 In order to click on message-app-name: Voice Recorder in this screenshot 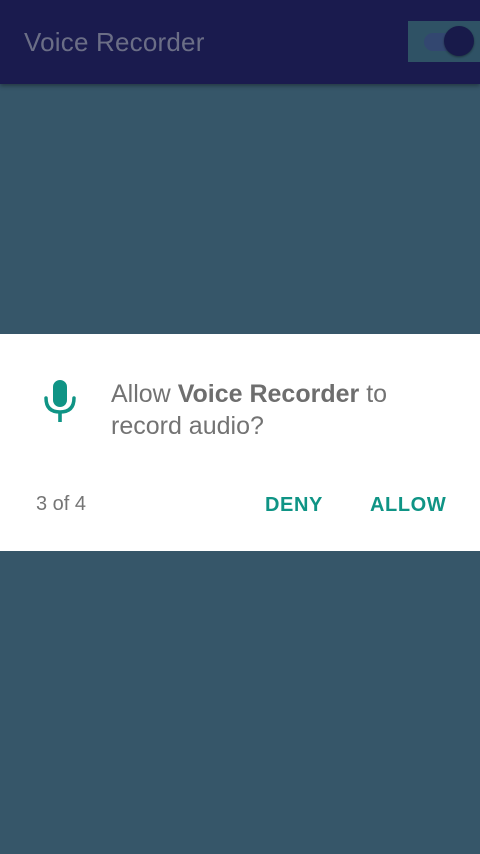, I will do `click(268, 394)`.